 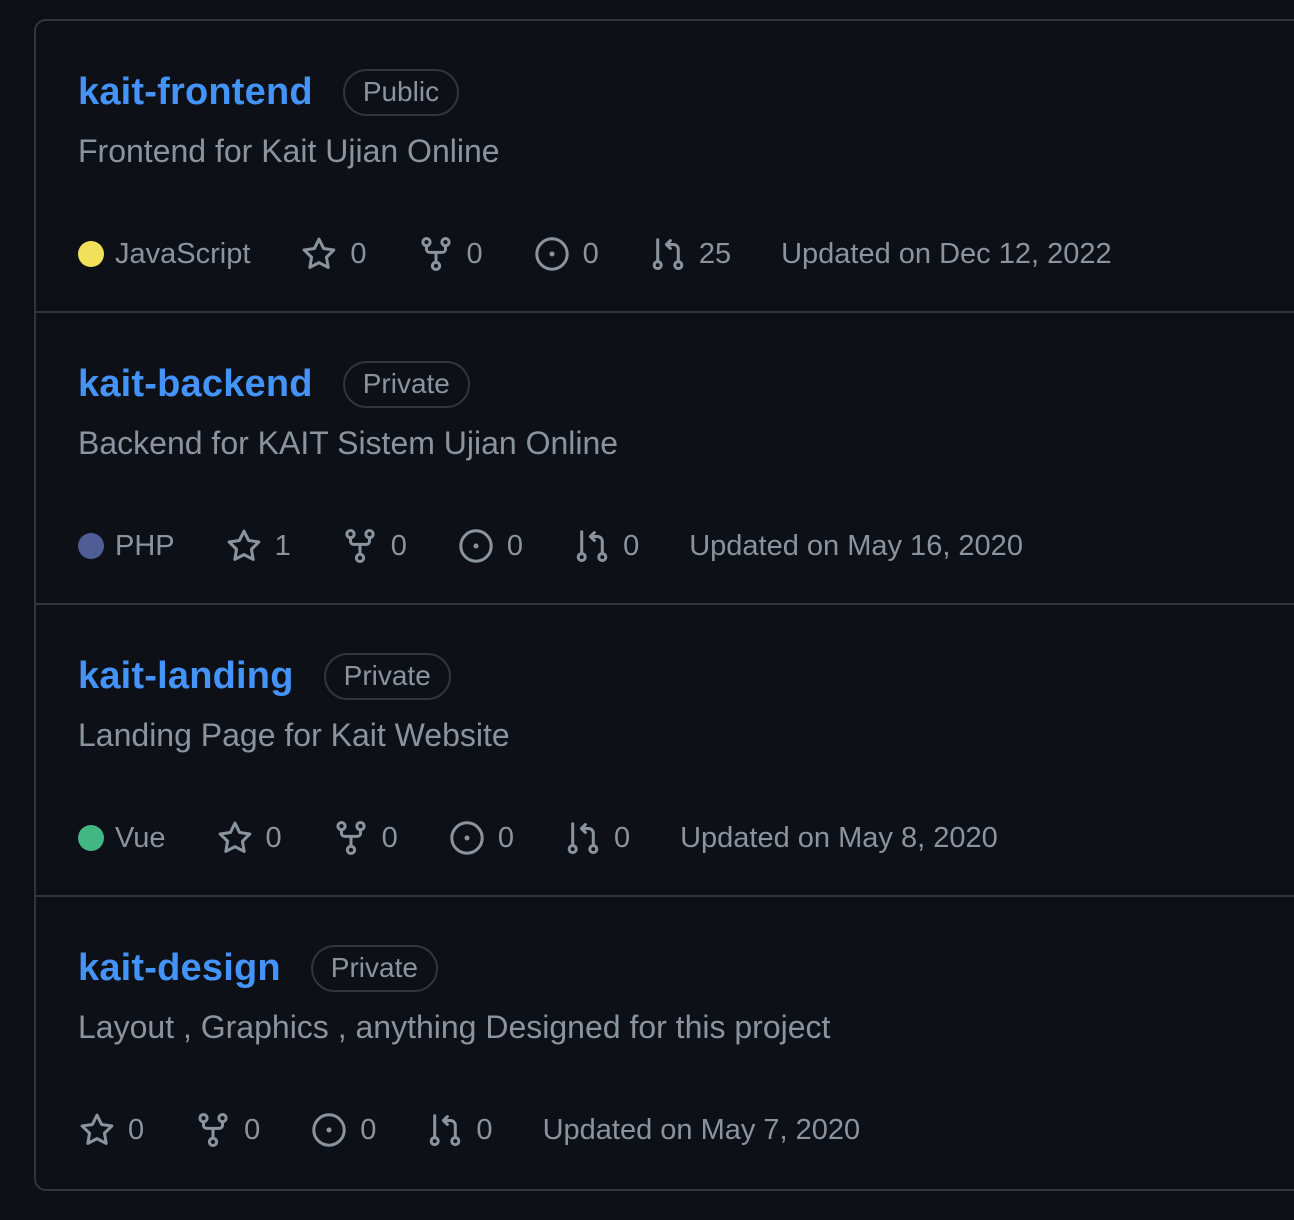 What do you see at coordinates (946, 253) in the screenshot?
I see `updated-date: Updated on Dec 12, 2022` at bounding box center [946, 253].